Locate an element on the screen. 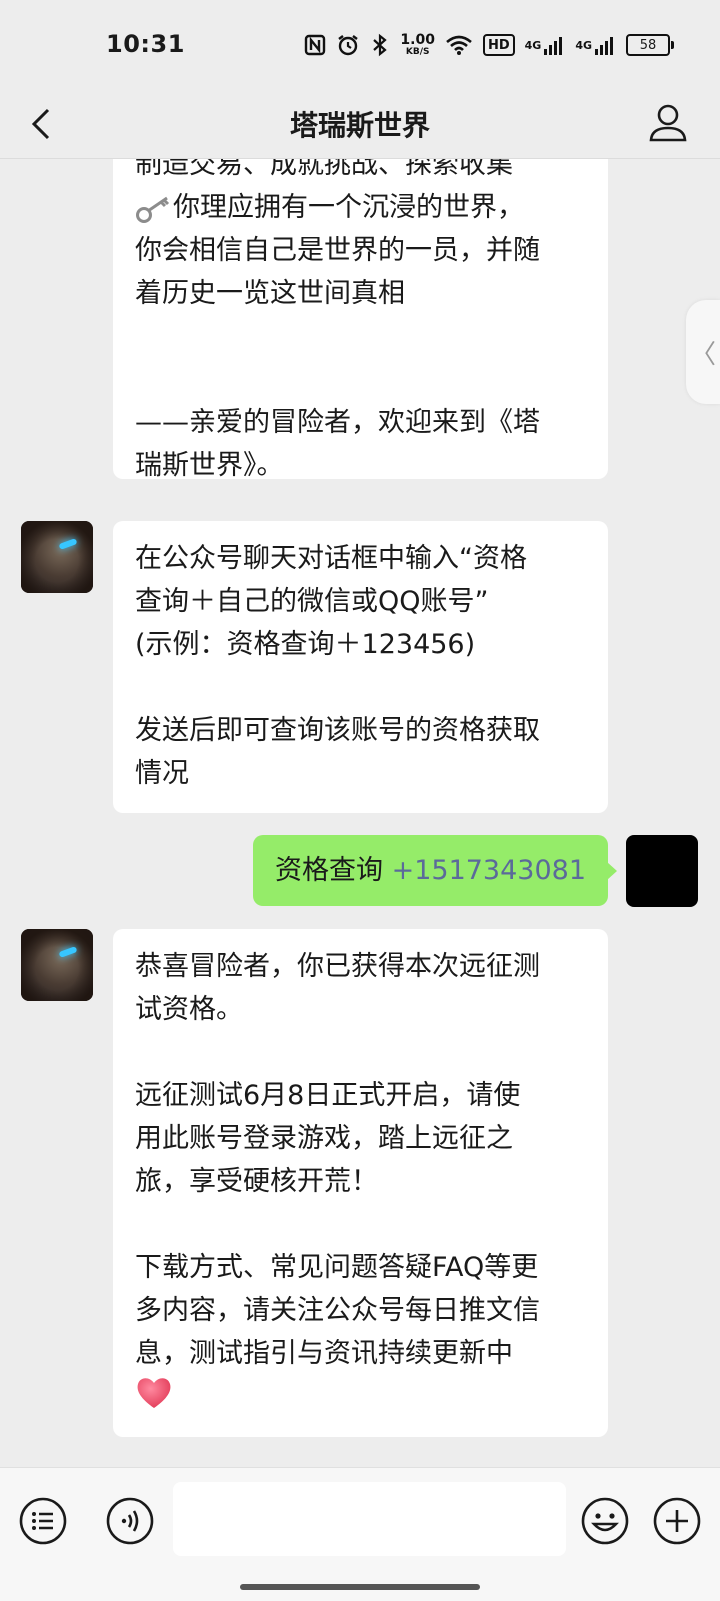 The height and width of the screenshot is (1601, 720). signal-strength-2: 4G is located at coordinates (595, 45).